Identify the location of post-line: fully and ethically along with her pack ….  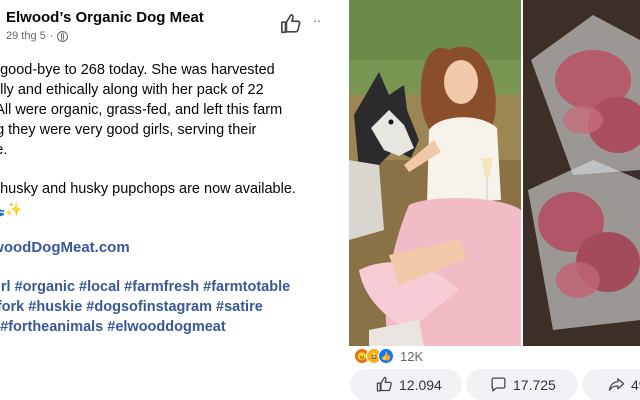
(132, 90).